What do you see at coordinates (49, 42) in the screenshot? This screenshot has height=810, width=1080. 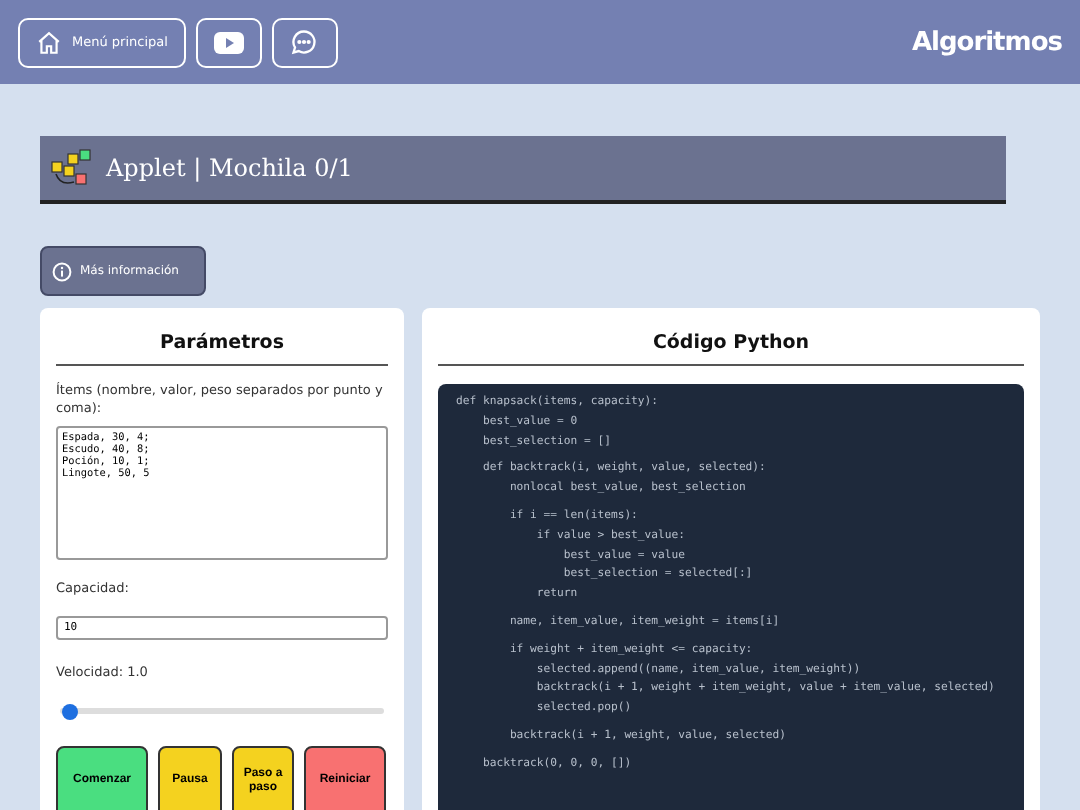 I see `home-icon` at bounding box center [49, 42].